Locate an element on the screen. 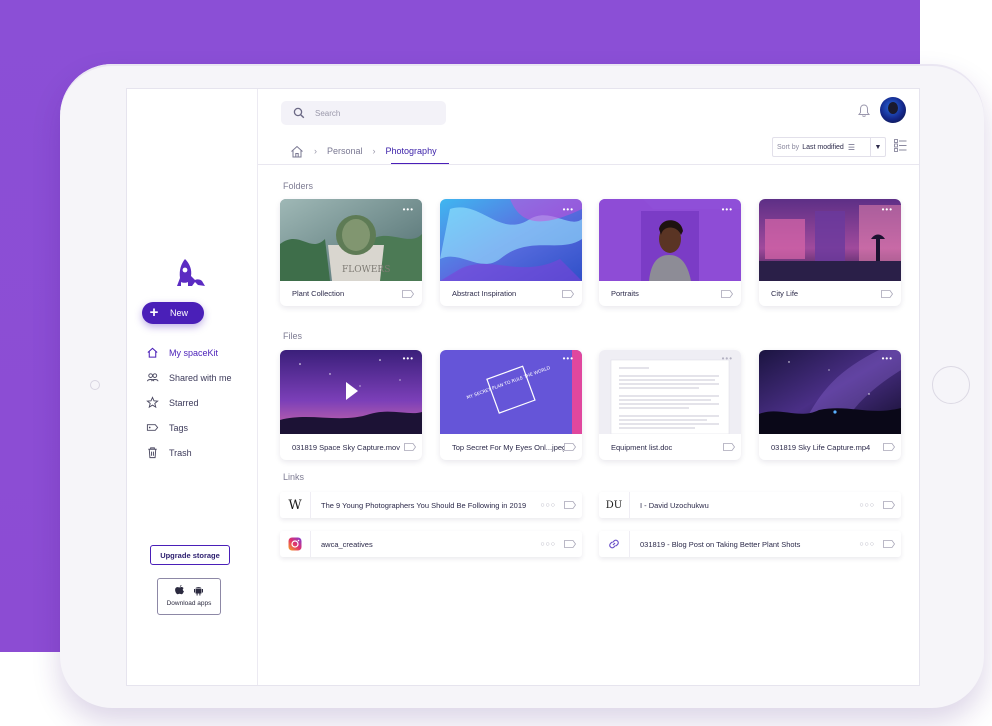 This screenshot has height=726, width=992. folder-name: City Life is located at coordinates (785, 293).